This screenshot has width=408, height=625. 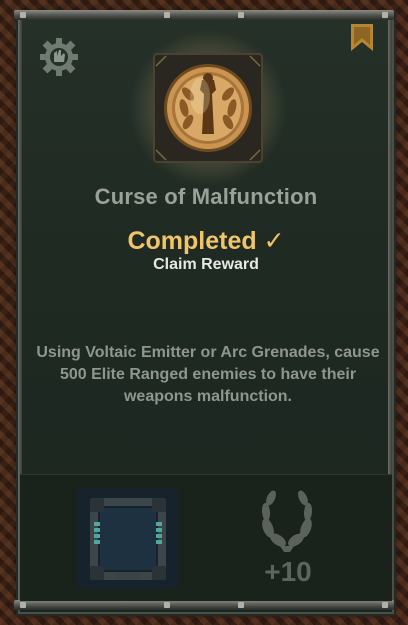 What do you see at coordinates (288, 571) in the screenshot?
I see `reward-amount: +10` at bounding box center [288, 571].